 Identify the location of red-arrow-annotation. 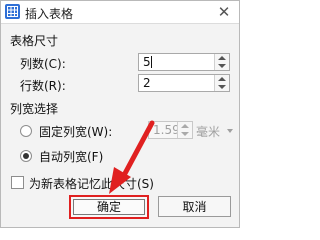
(132, 157).